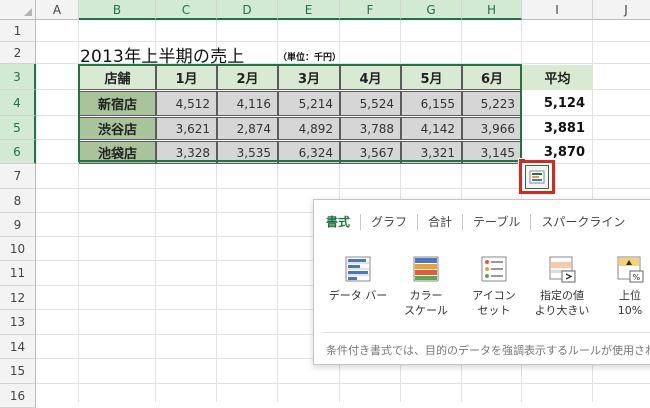  Describe the element at coordinates (247, 77) in the screenshot. I see `table-header-month: 2月` at that location.